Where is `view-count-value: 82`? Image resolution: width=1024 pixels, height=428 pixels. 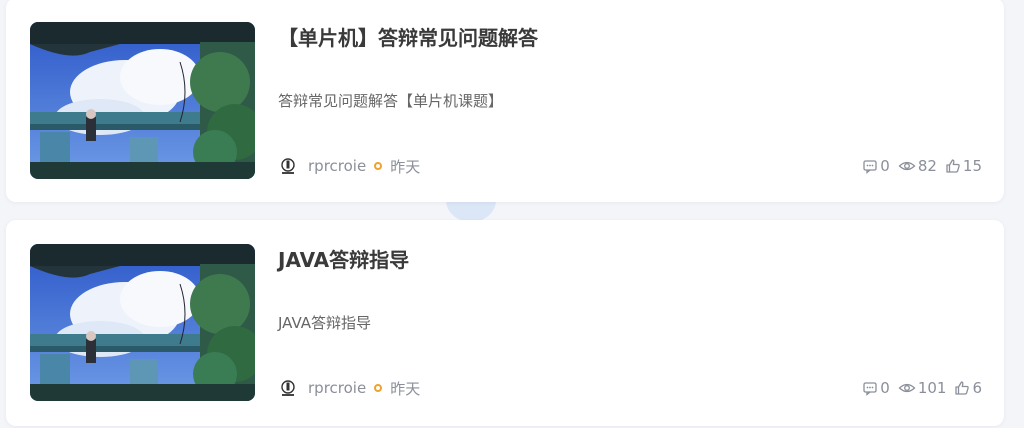
view-count-value: 82 is located at coordinates (927, 166).